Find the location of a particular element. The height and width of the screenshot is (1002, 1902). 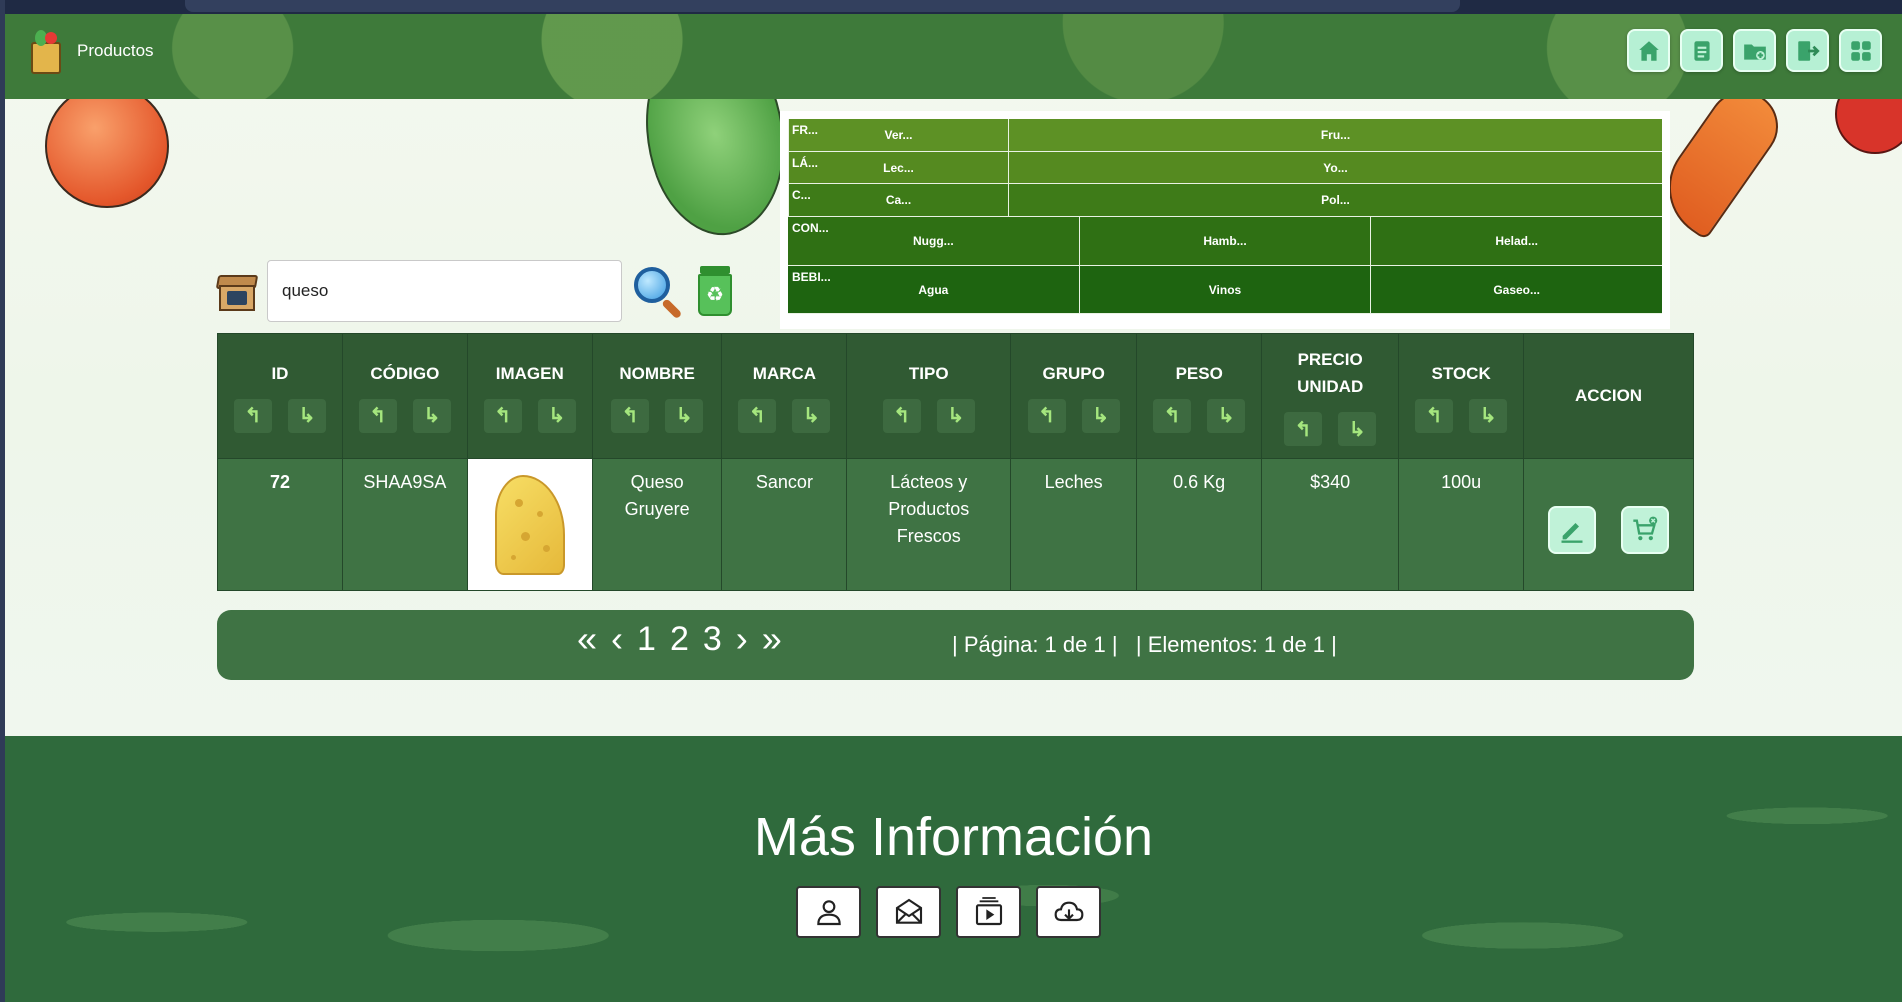

search-area: ♻ is located at coordinates (475, 291).